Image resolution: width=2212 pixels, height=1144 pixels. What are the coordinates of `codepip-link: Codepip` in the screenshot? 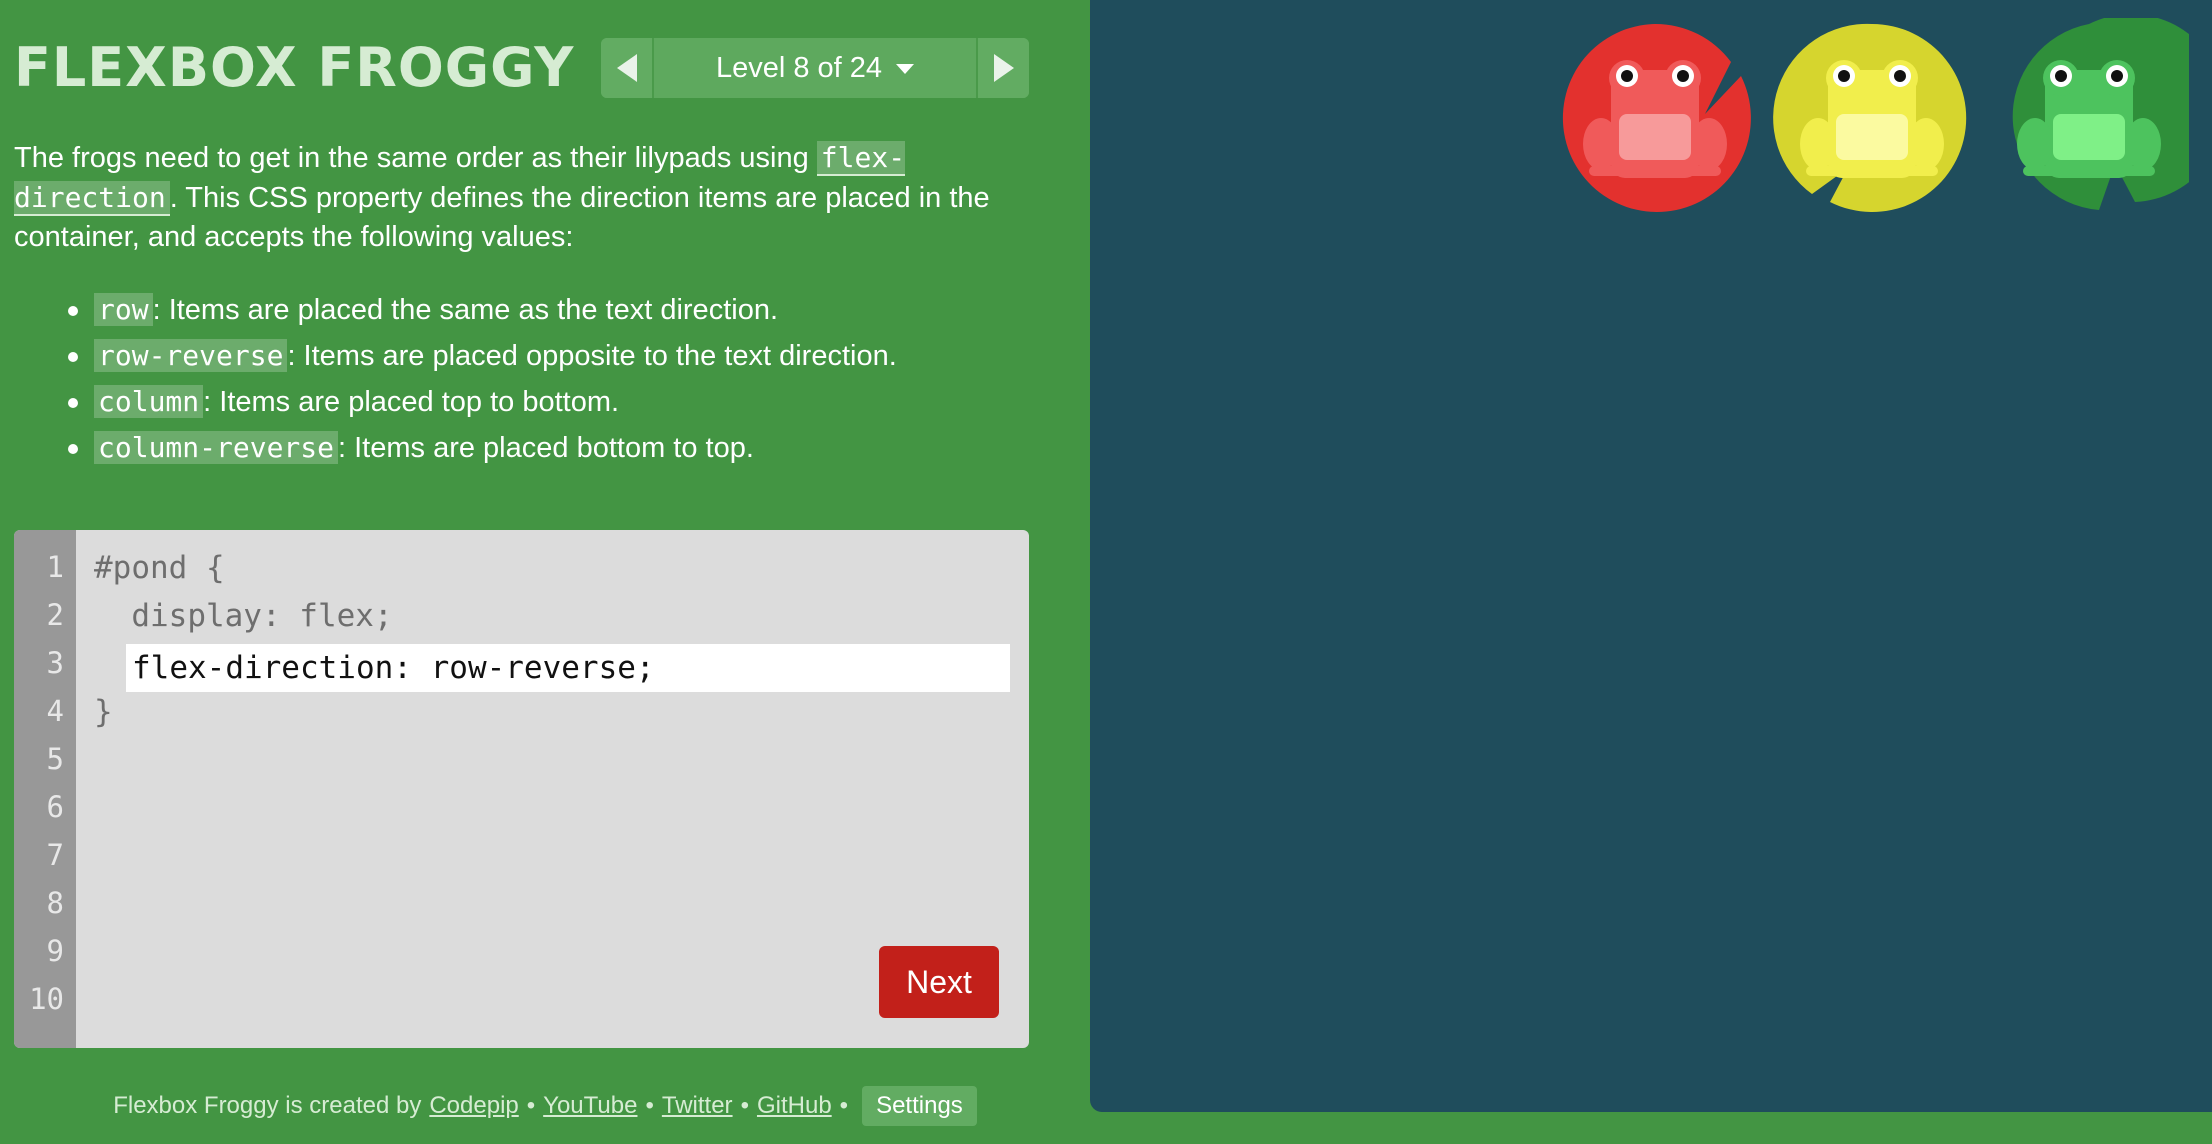 It's located at (473, 1106).